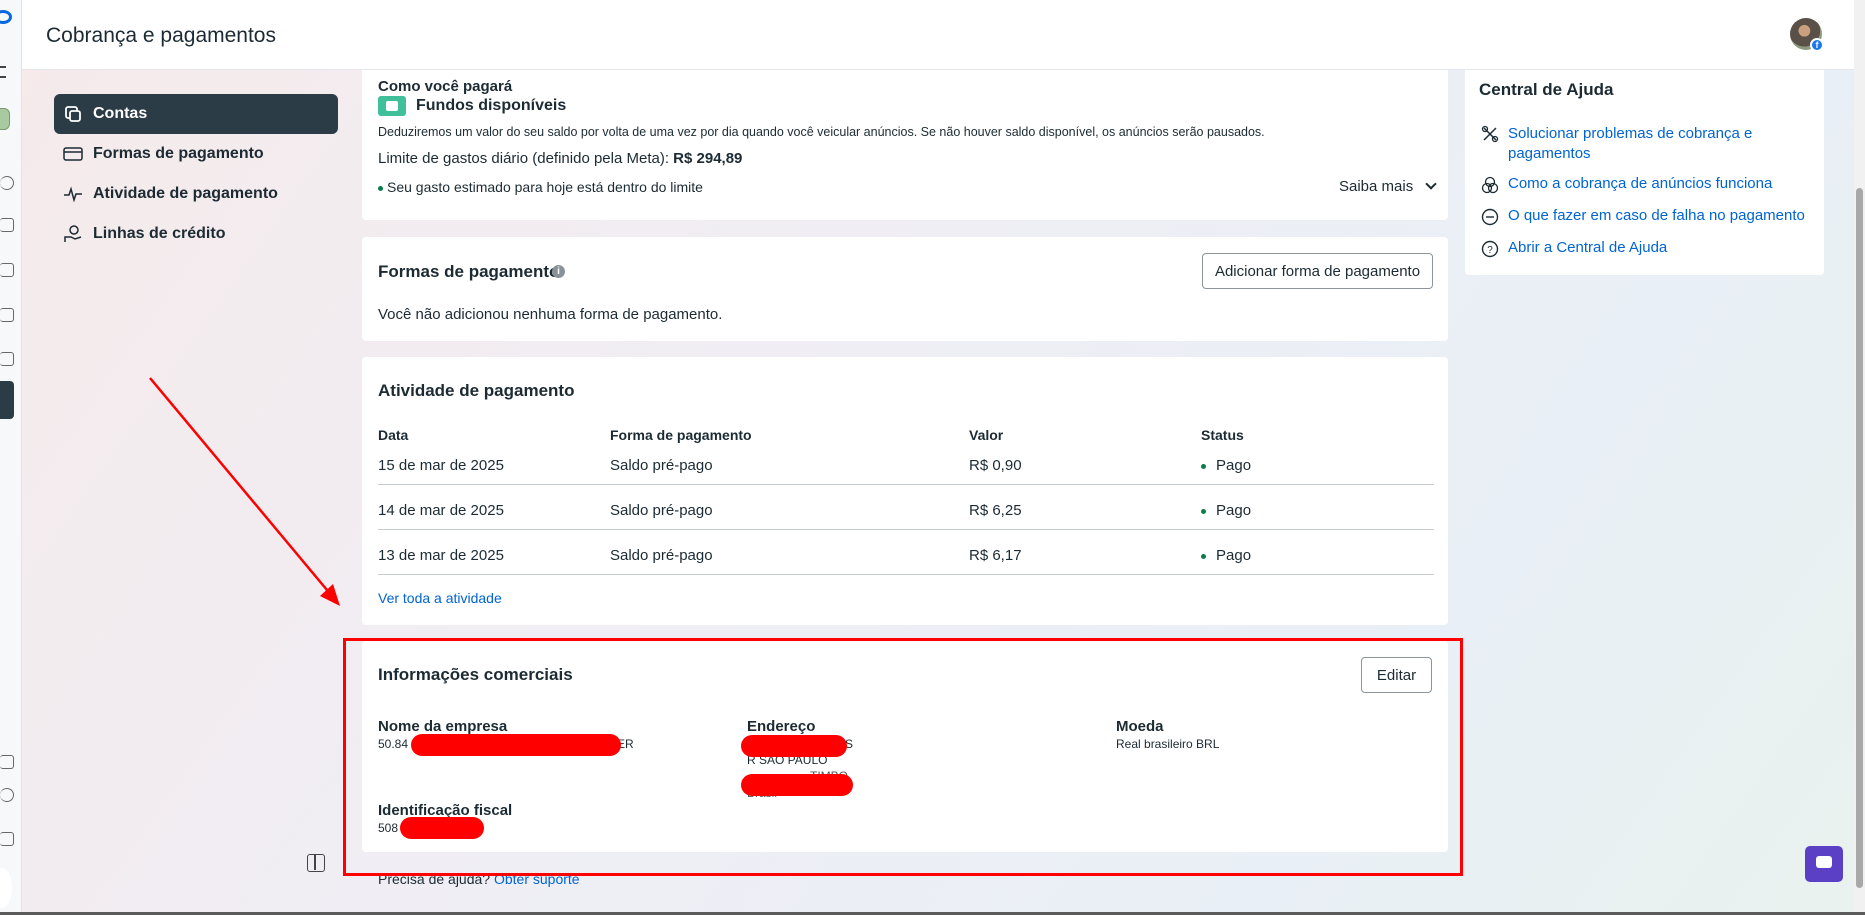  What do you see at coordinates (681, 435) in the screenshot?
I see `column-header-method: Forma de pagamento` at bounding box center [681, 435].